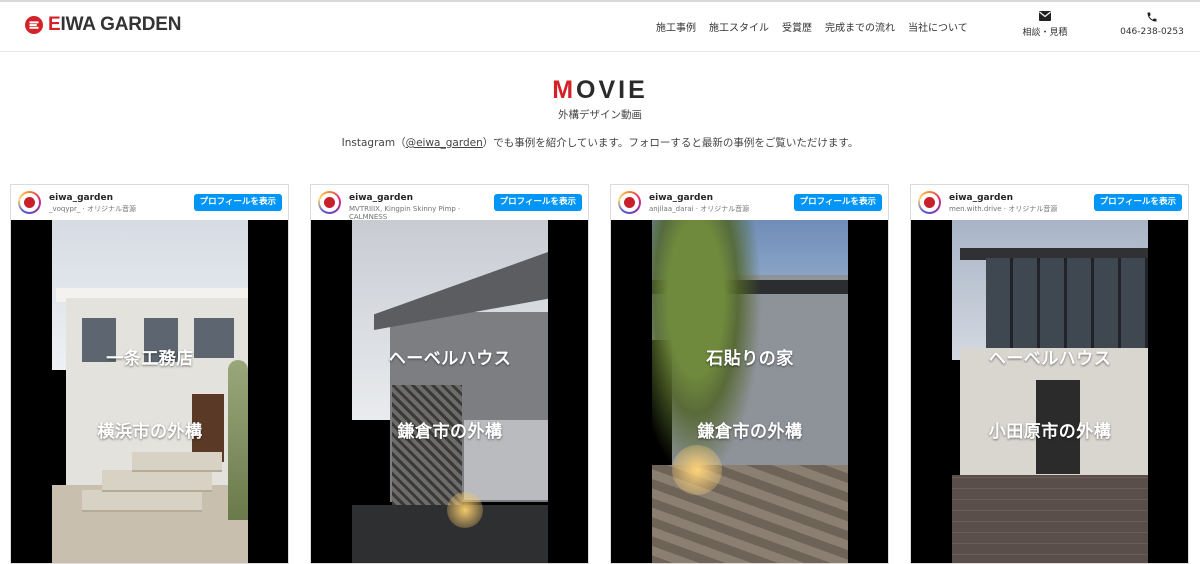 This screenshot has height=564, width=1200. I want to click on video-frame: ヘーベルハウス 鎌倉市の外構, so click(450, 391).